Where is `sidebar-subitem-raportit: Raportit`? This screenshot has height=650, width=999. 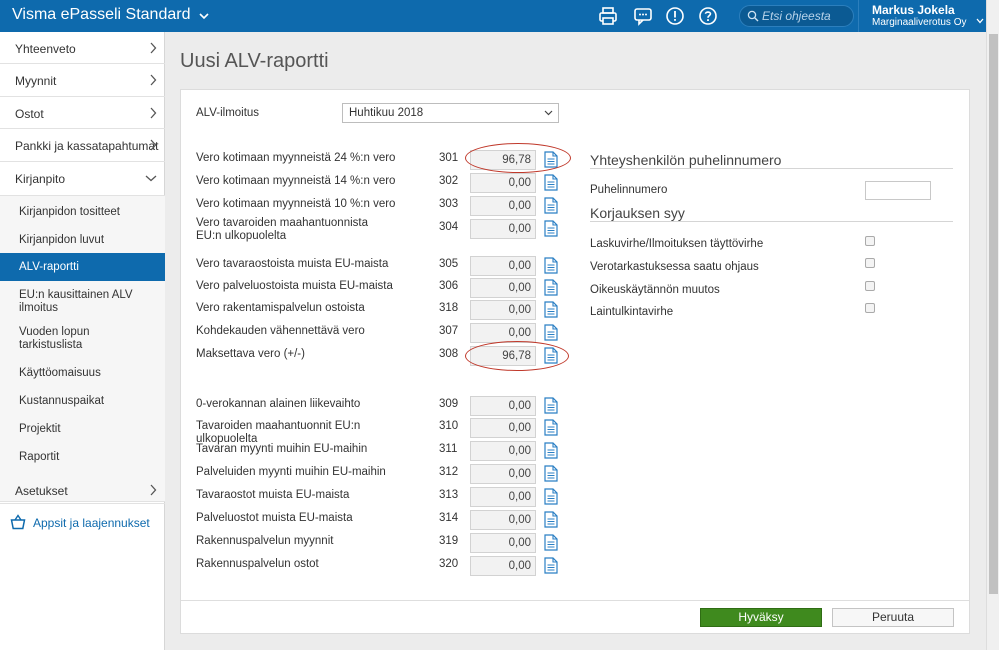
sidebar-subitem-raportit: Raportit is located at coordinates (82, 458).